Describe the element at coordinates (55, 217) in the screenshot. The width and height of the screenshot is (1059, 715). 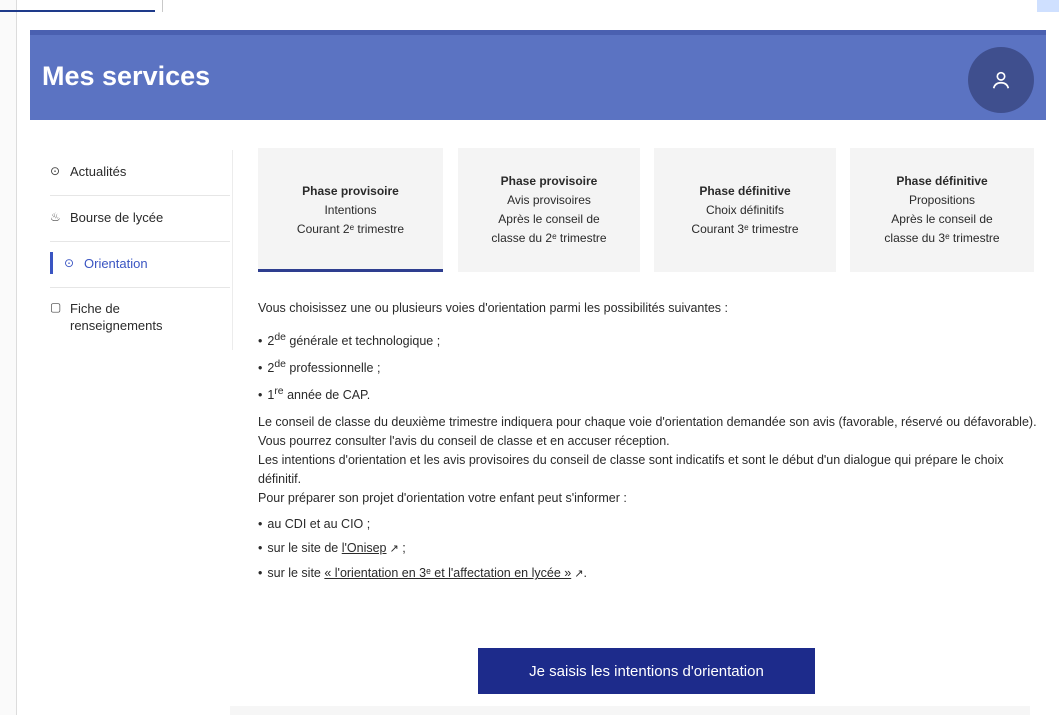
I see `purse-icon: ♨` at that location.